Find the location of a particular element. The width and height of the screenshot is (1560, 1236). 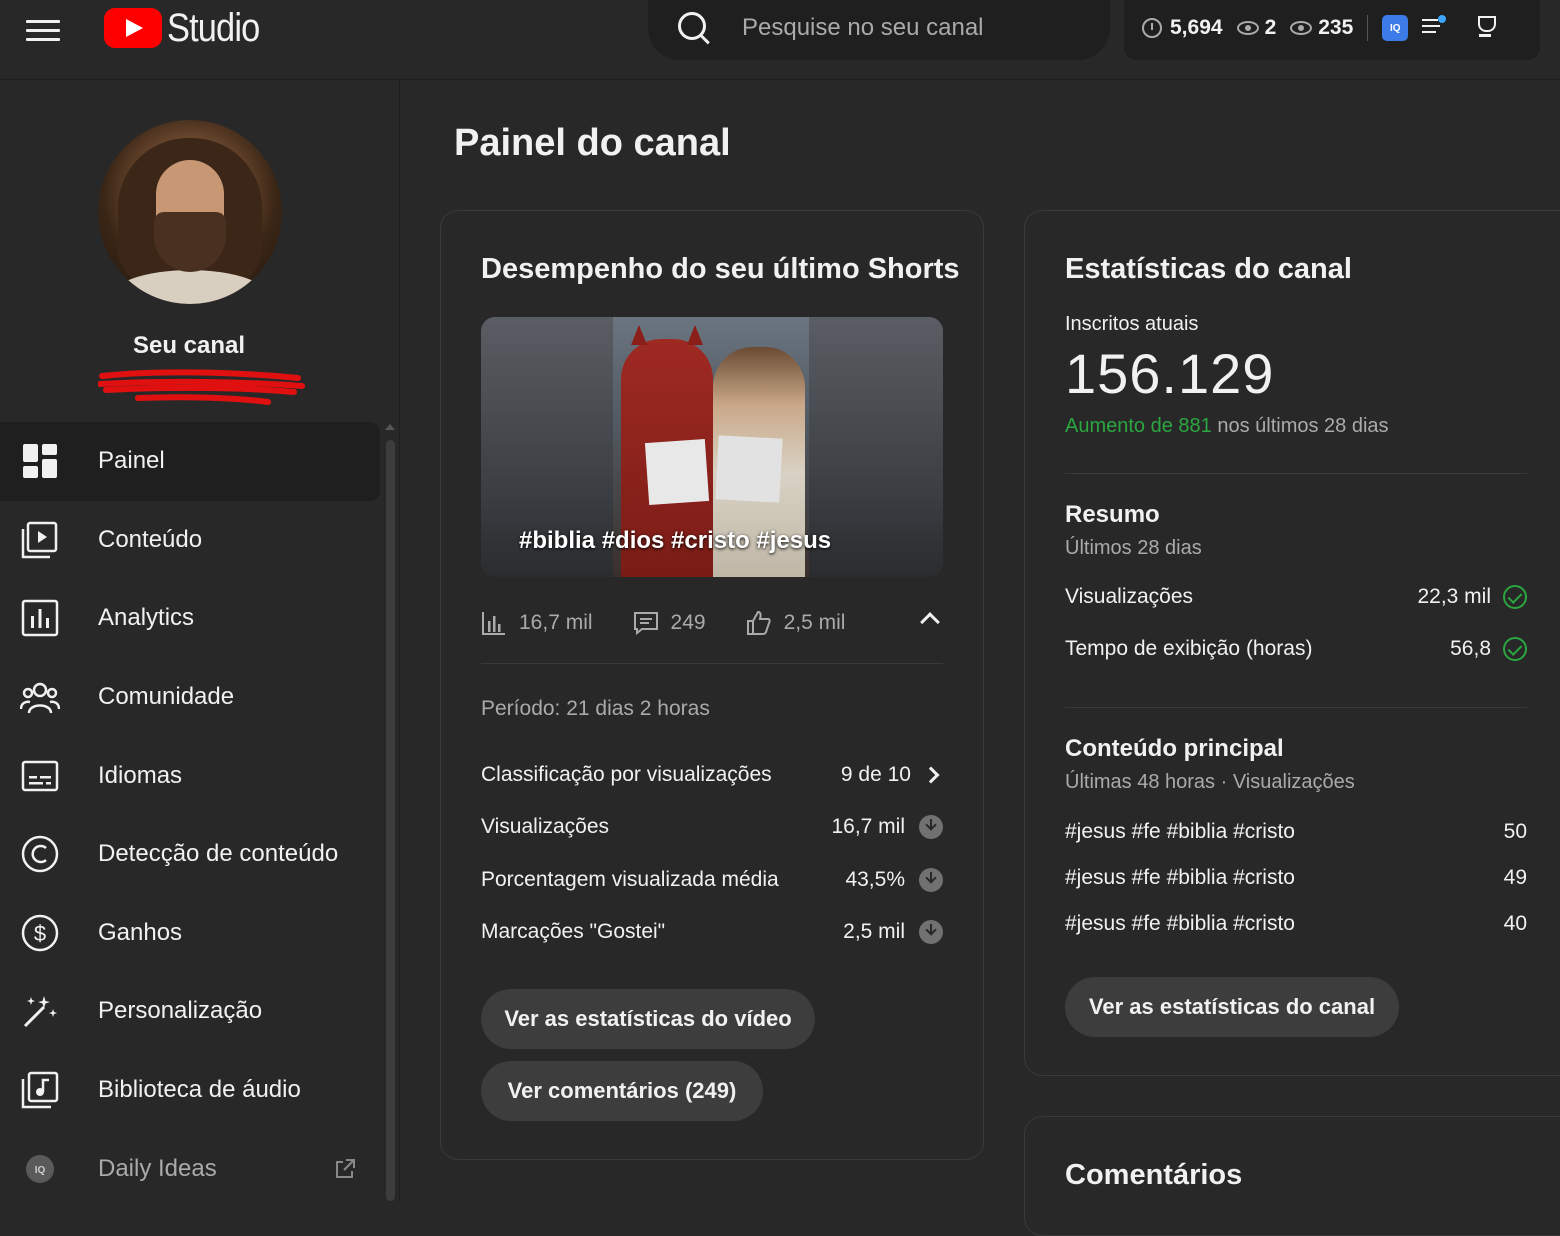

subscribers-label: Inscritos atuais is located at coordinates (1132, 324).